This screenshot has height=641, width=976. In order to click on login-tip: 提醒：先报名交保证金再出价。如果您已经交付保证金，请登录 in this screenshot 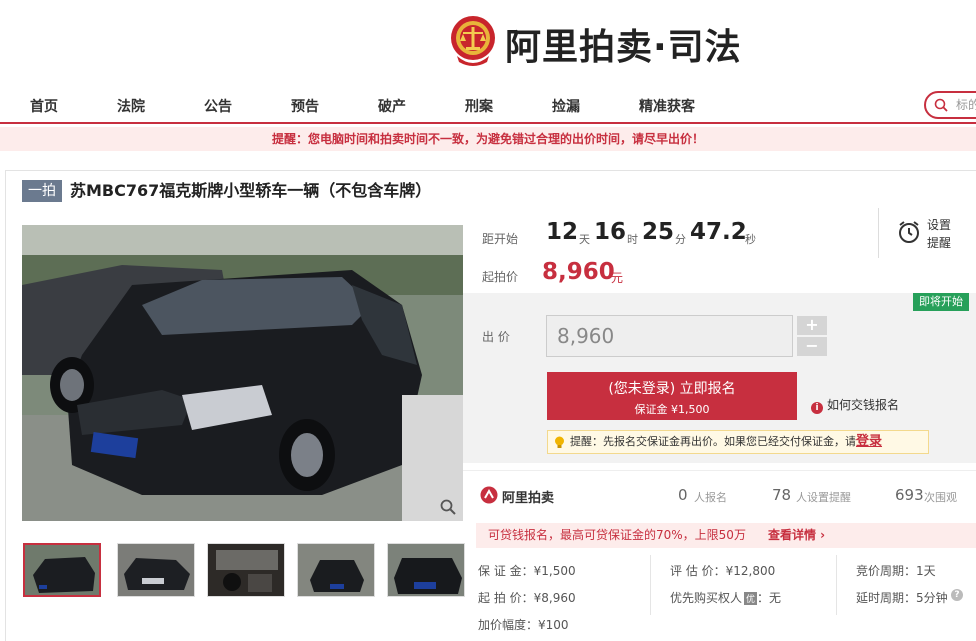, I will do `click(738, 442)`.